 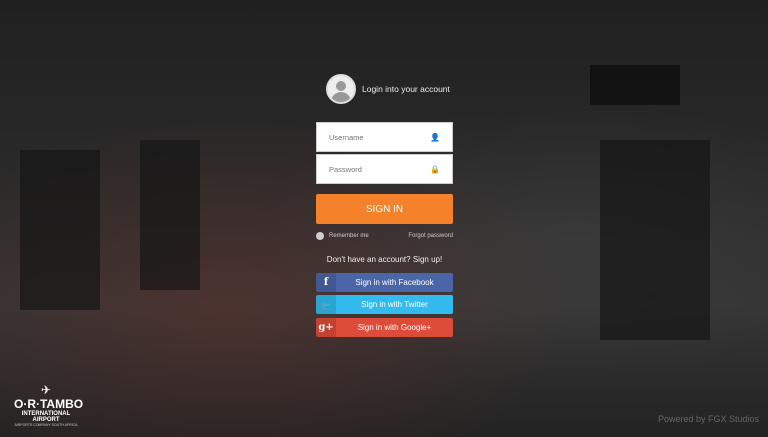 I want to click on remember-checkbox, so click(x=320, y=236).